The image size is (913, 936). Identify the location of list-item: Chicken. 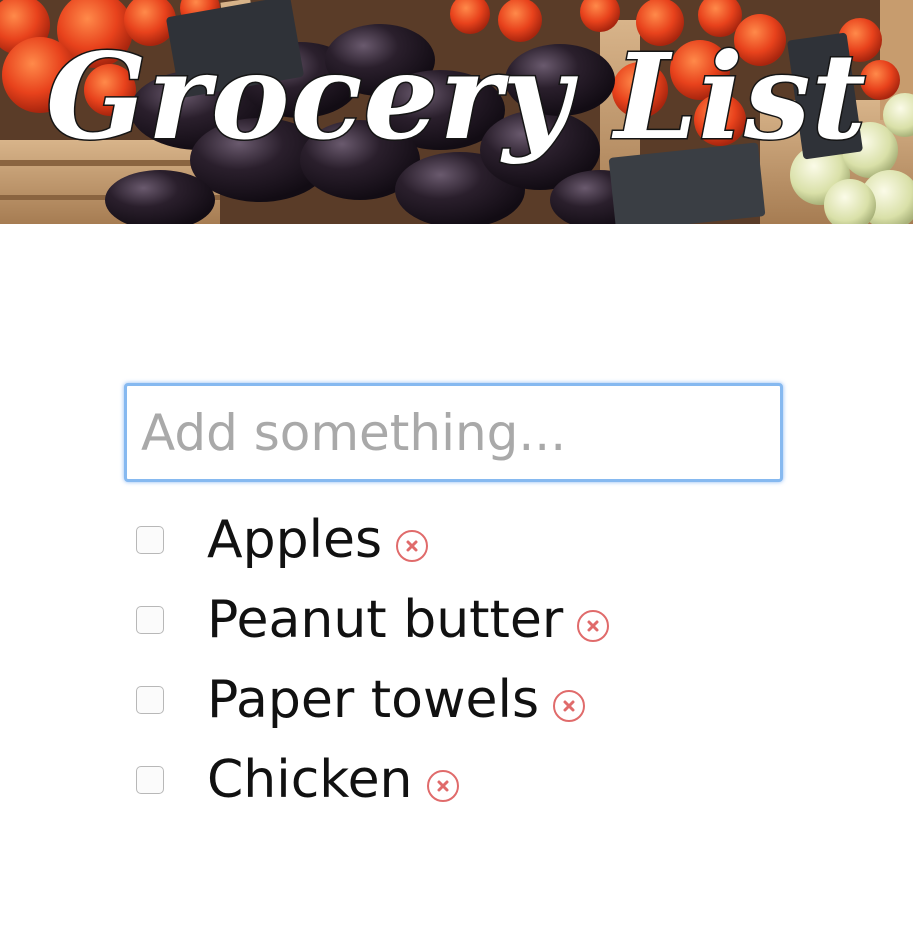
(486, 780).